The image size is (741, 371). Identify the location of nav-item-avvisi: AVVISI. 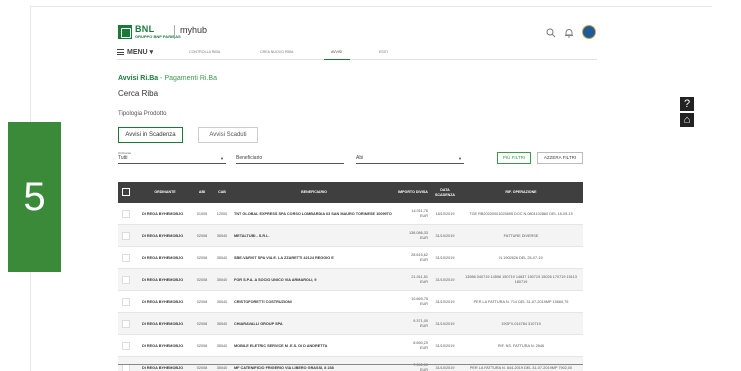
(336, 52).